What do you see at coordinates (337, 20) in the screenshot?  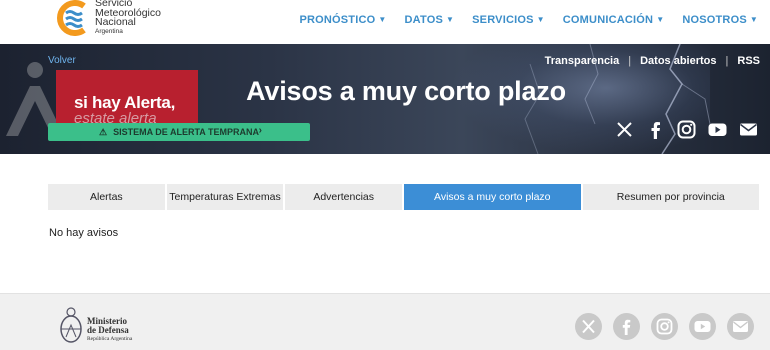 I see `menu-label: PRONÓSTICO` at bounding box center [337, 20].